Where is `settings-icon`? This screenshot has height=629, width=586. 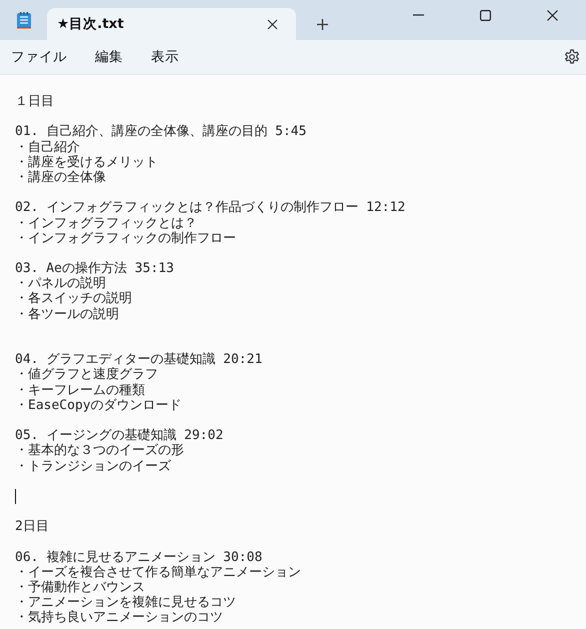 settings-icon is located at coordinates (572, 57).